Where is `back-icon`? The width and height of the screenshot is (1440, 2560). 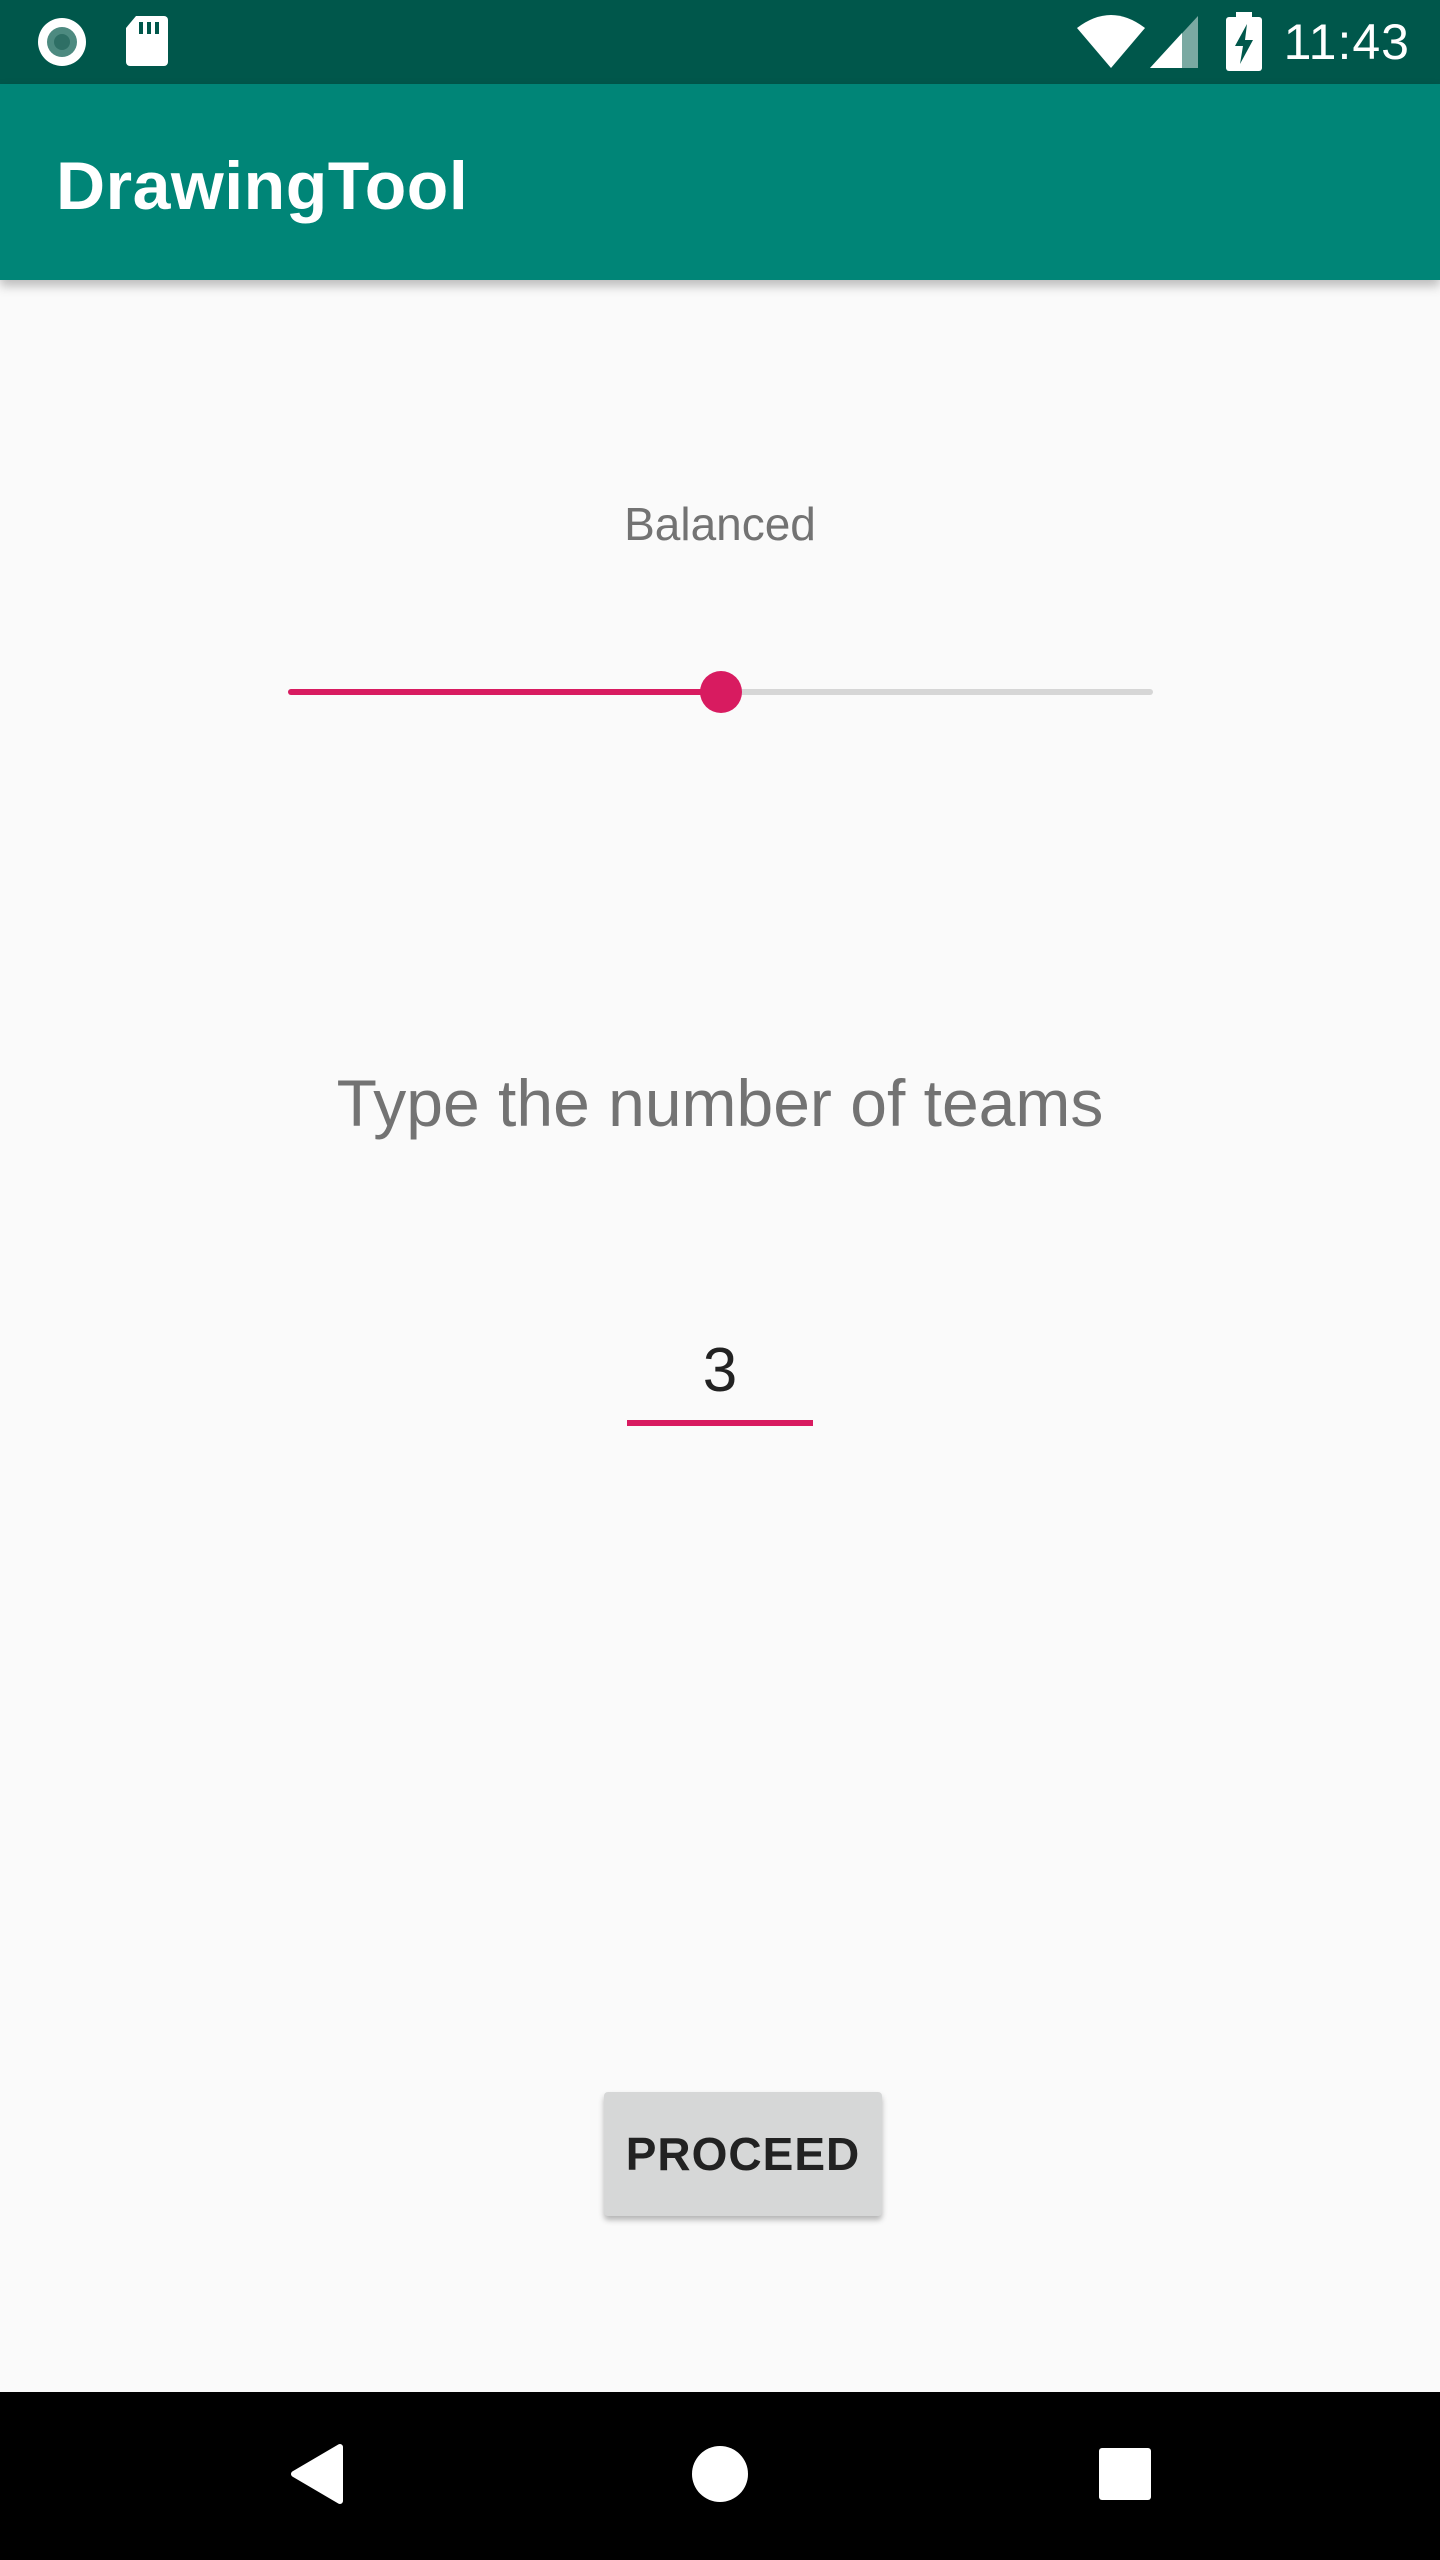
back-icon is located at coordinates (316, 2476).